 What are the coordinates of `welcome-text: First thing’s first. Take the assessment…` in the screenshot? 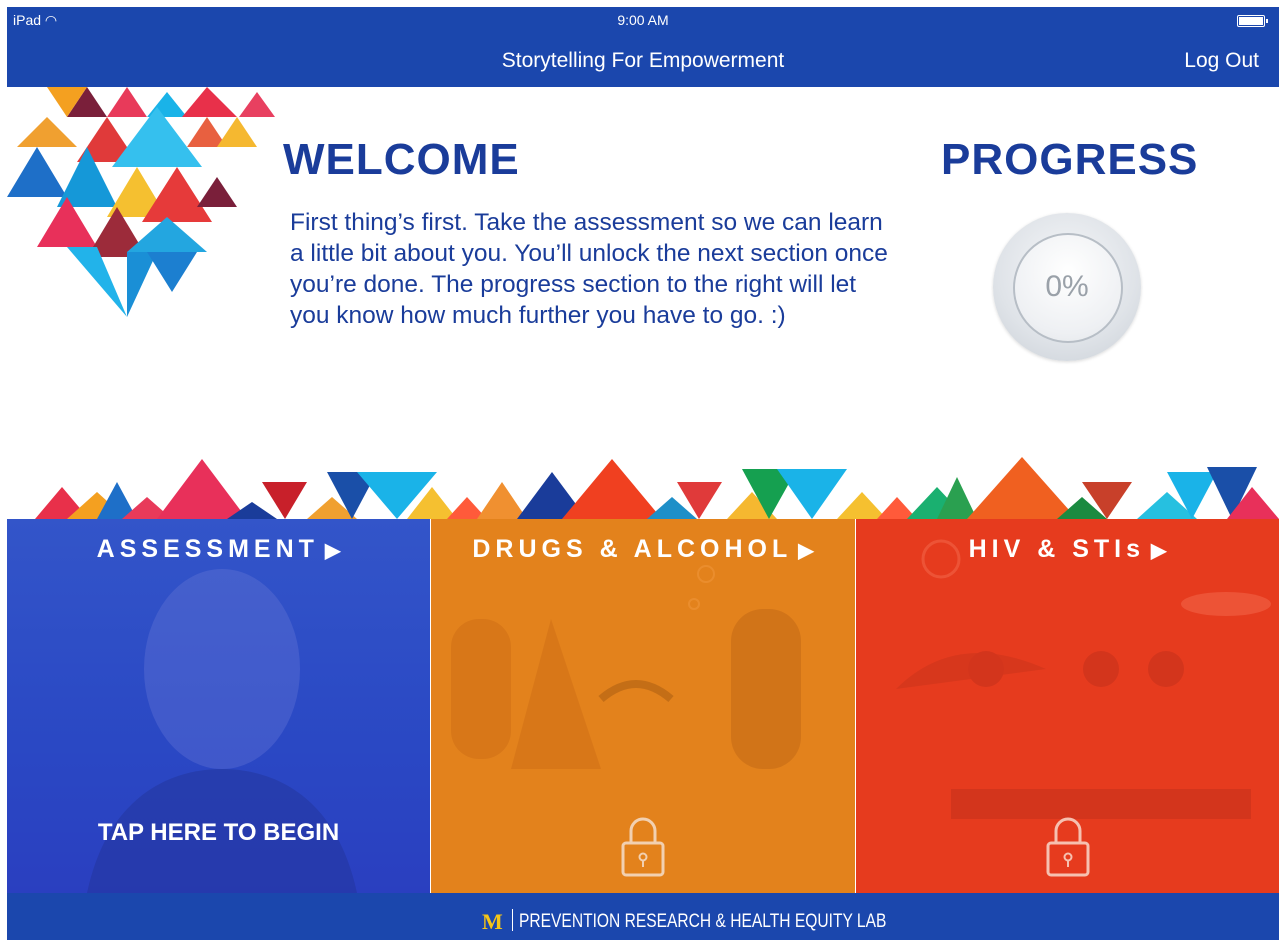 It's located at (589, 269).